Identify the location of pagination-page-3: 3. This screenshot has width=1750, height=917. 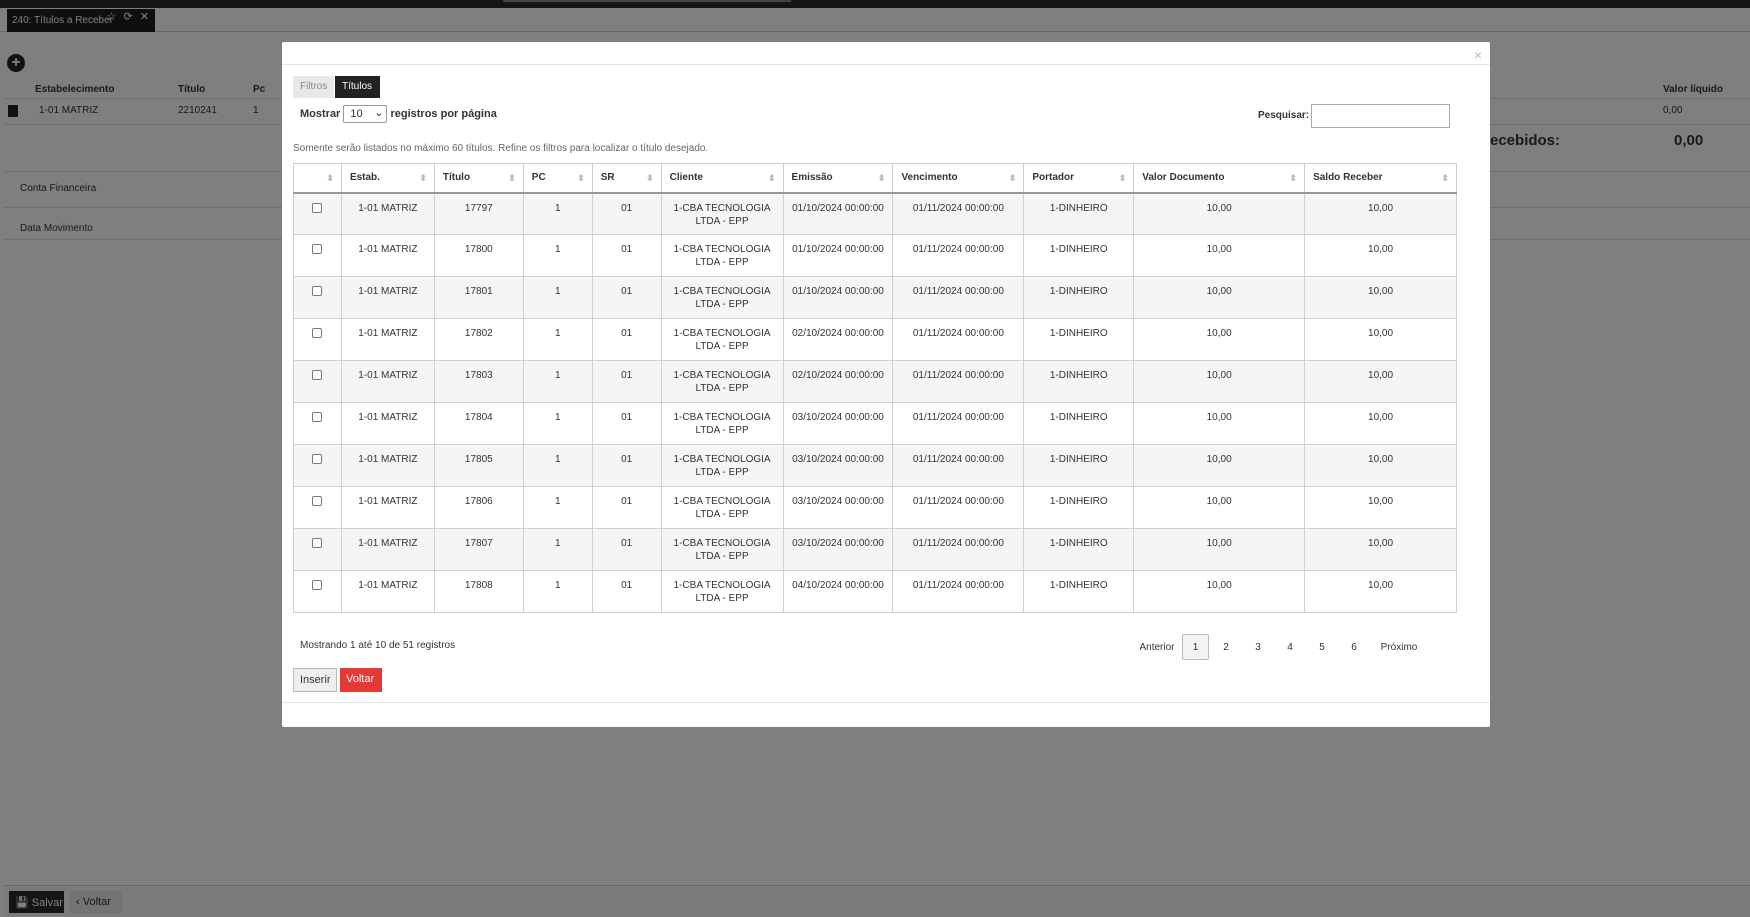
(1258, 647).